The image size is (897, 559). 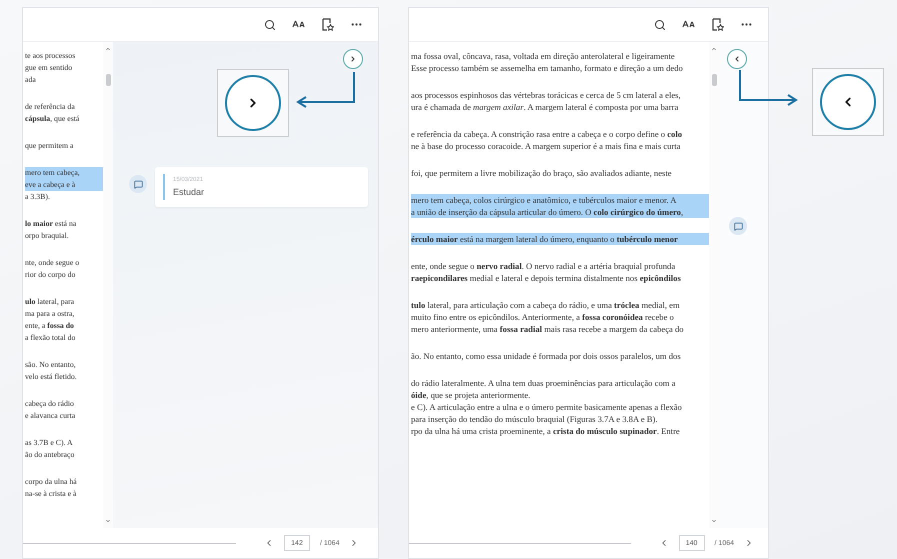 What do you see at coordinates (471, 395) in the screenshot?
I see `text-line: óide, que se projeta anteriormente.` at bounding box center [471, 395].